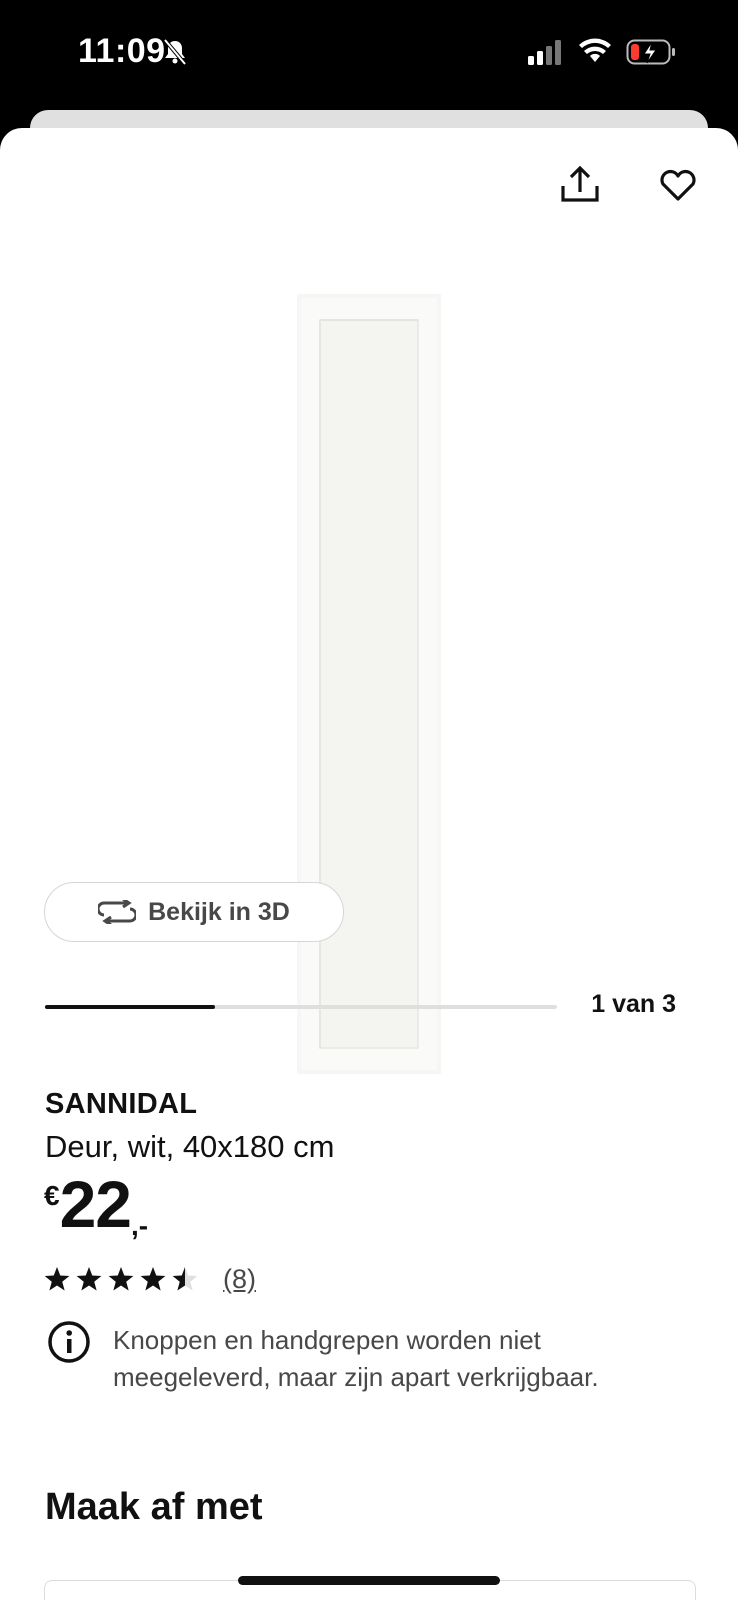 The width and height of the screenshot is (738, 1600). Describe the element at coordinates (369, 1580) in the screenshot. I see `home-indicator` at that location.